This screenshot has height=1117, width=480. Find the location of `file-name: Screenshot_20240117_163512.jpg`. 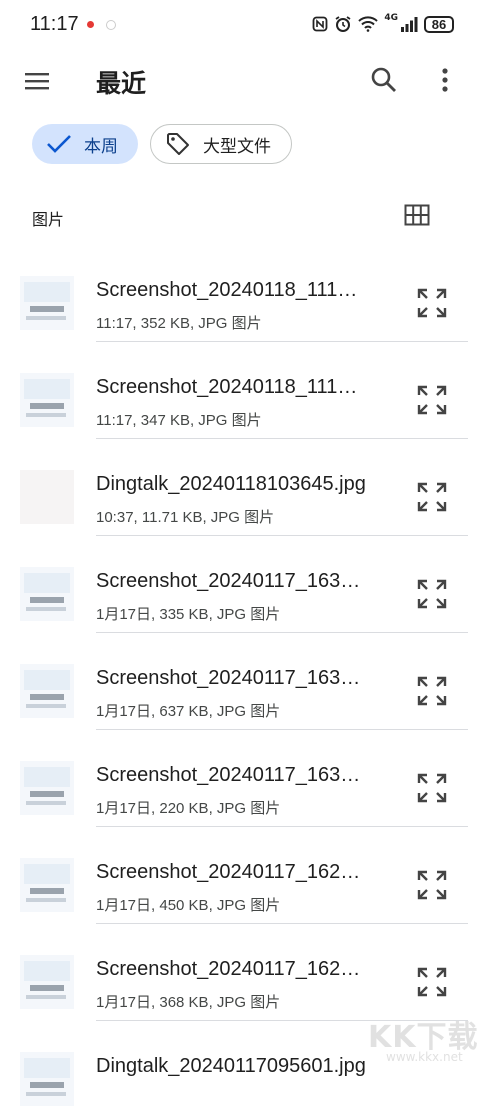

file-name: Screenshot_20240117_163512.jpg is located at coordinates (232, 581).